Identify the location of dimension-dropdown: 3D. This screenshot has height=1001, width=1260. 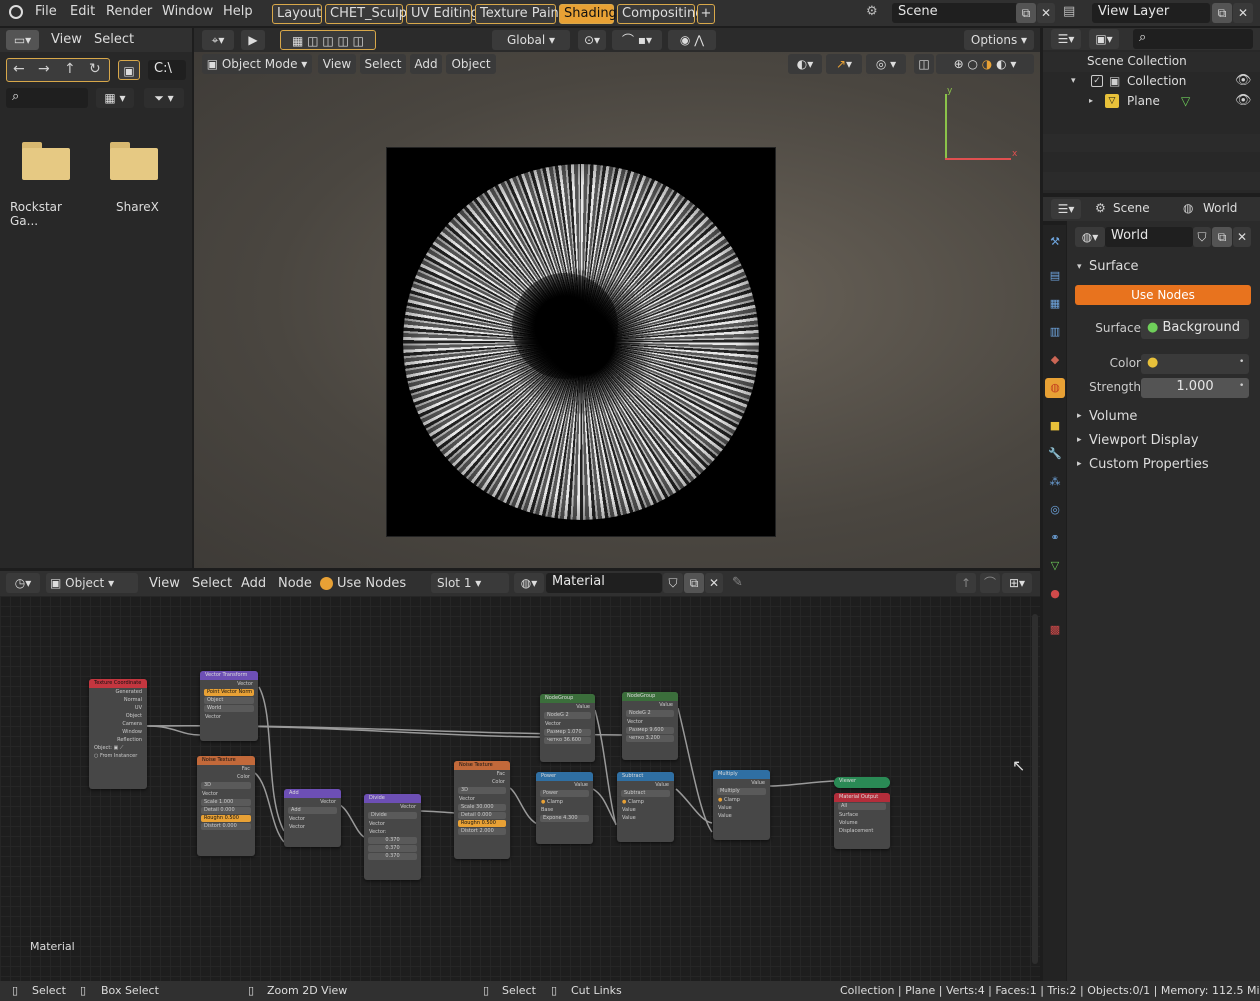
(226, 785).